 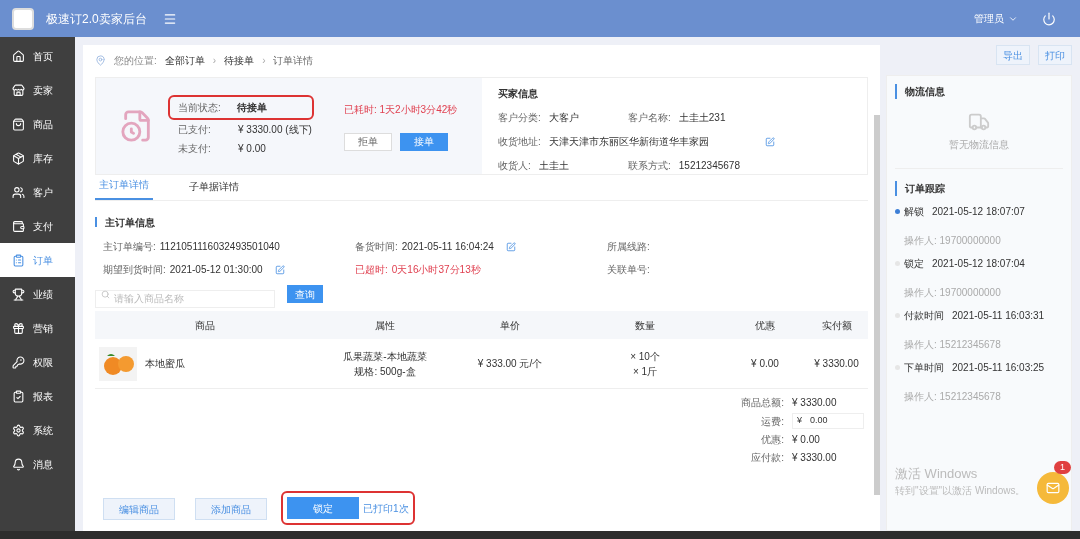 I want to click on field-label: 期望到货时间:, so click(x=134, y=270).